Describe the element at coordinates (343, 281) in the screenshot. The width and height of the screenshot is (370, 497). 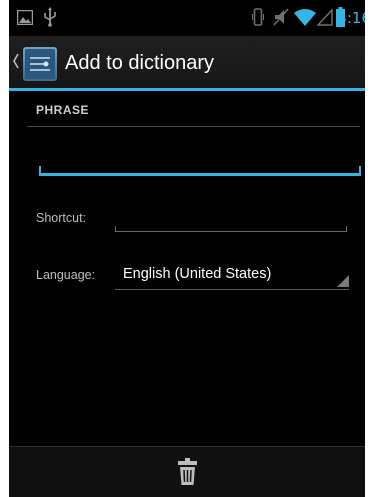
I see `spinner-corner-icon` at that location.